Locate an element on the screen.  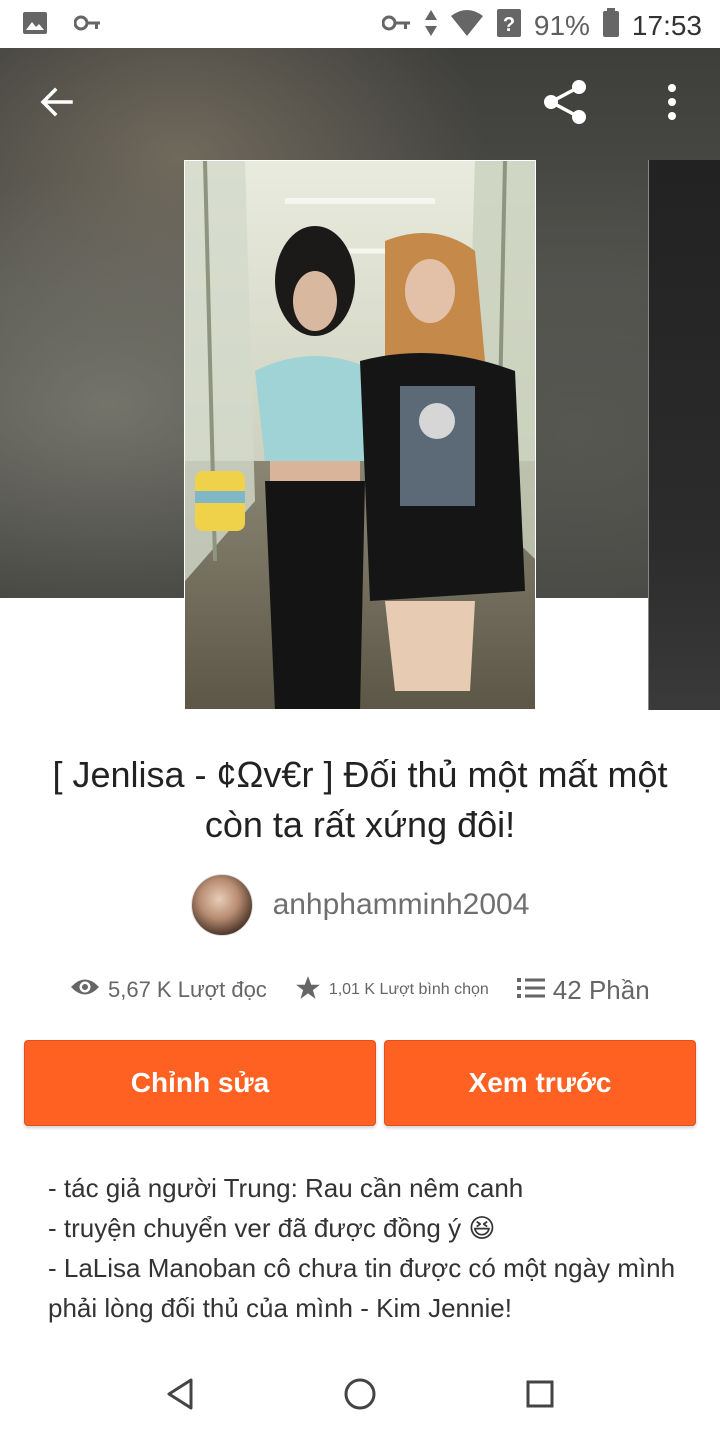
system-nav-bar is located at coordinates (360, 1396).